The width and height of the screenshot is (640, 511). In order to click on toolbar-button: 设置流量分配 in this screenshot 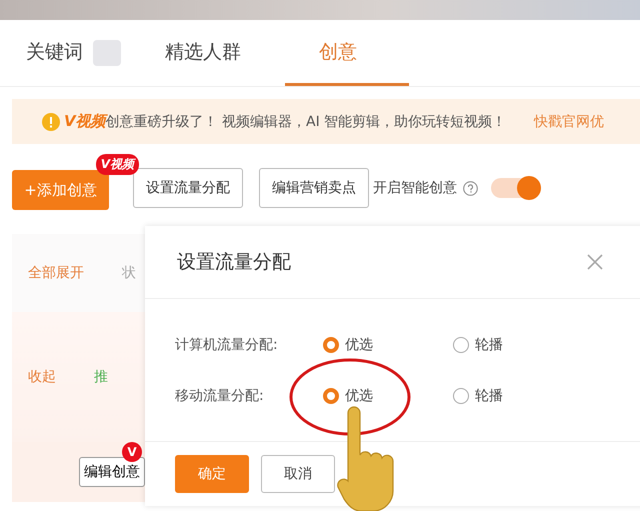, I will do `click(188, 188)`.